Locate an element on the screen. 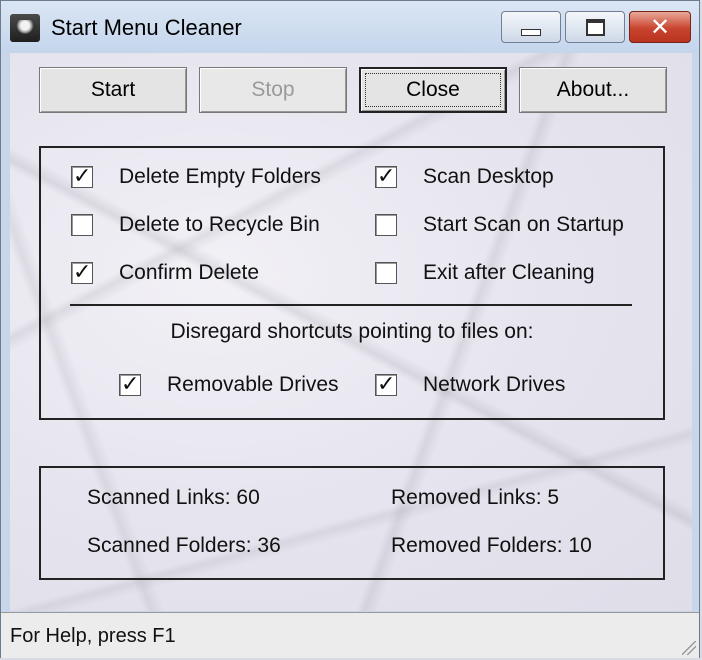 Image resolution: width=702 pixels, height=660 pixels. title-bar: Start Menu Cleaner ✕ is located at coordinates (350, 27).